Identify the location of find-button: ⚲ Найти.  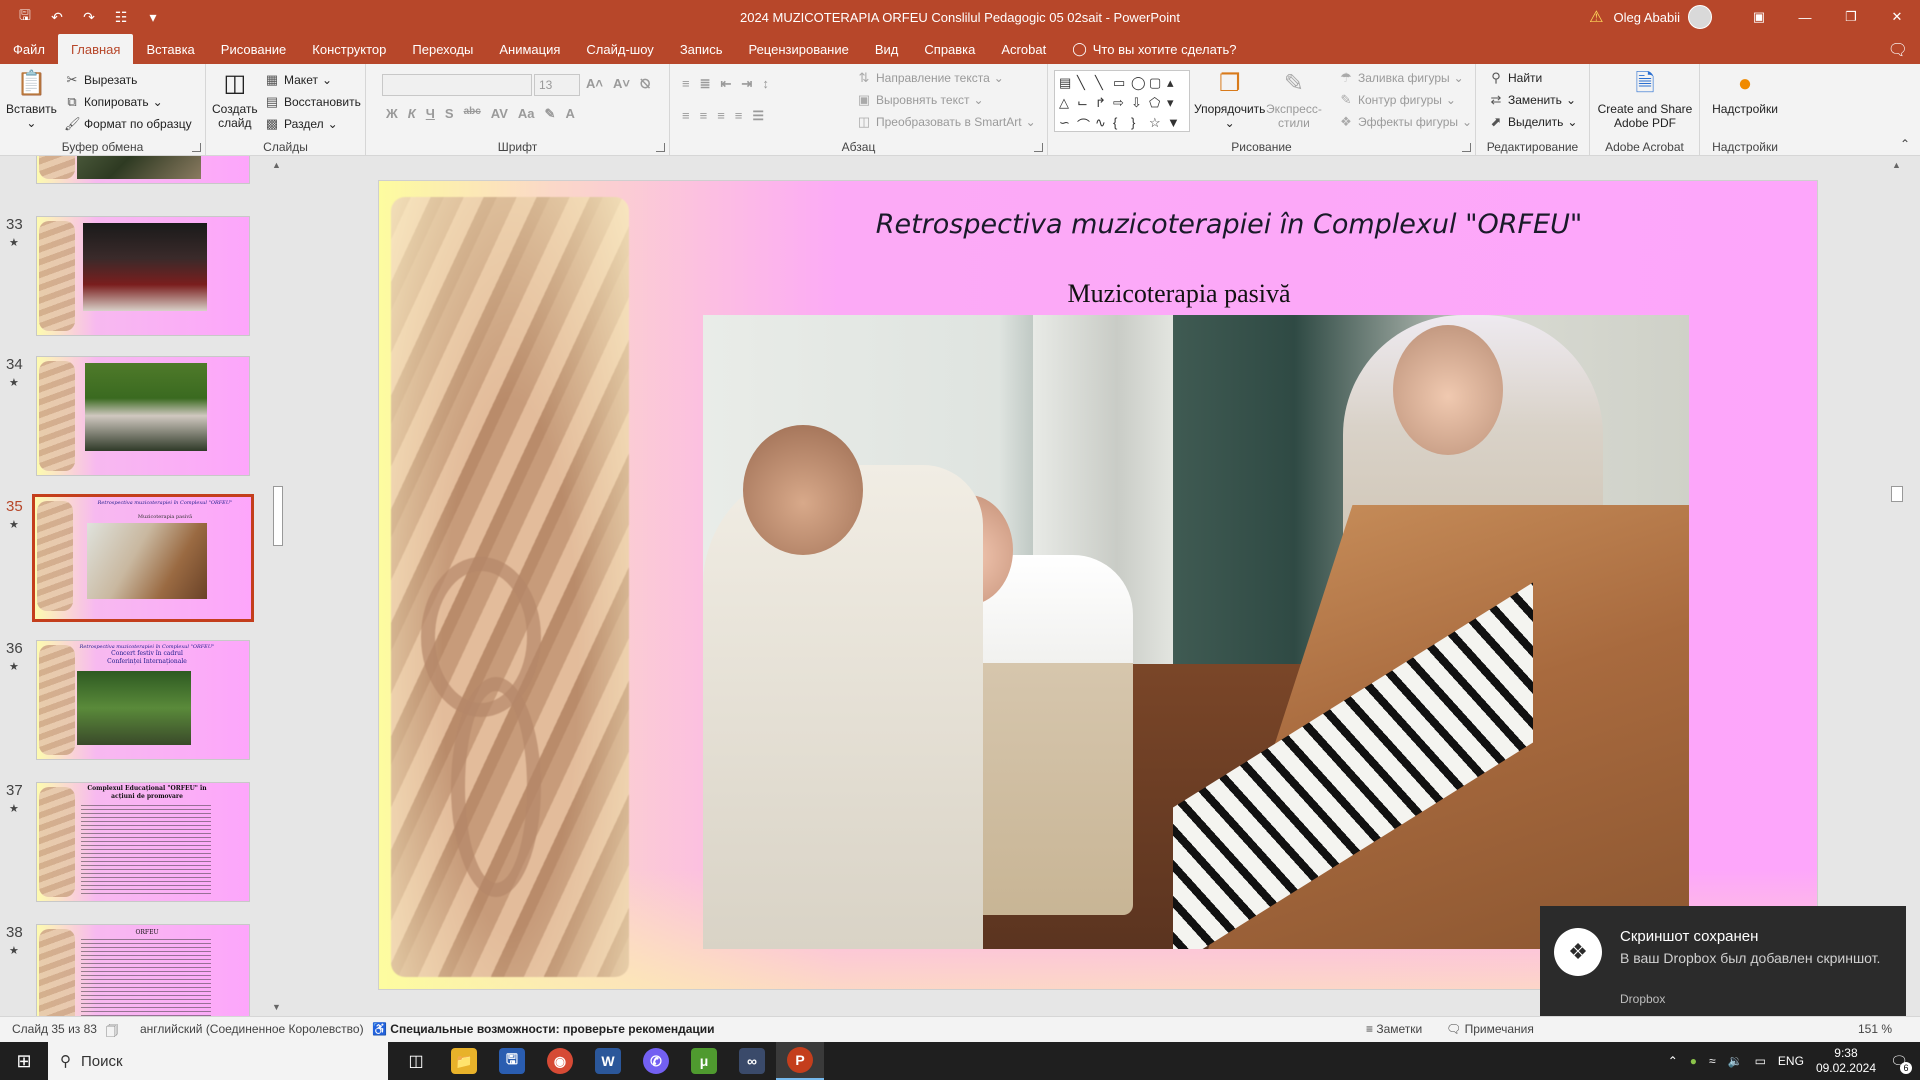
(1515, 78).